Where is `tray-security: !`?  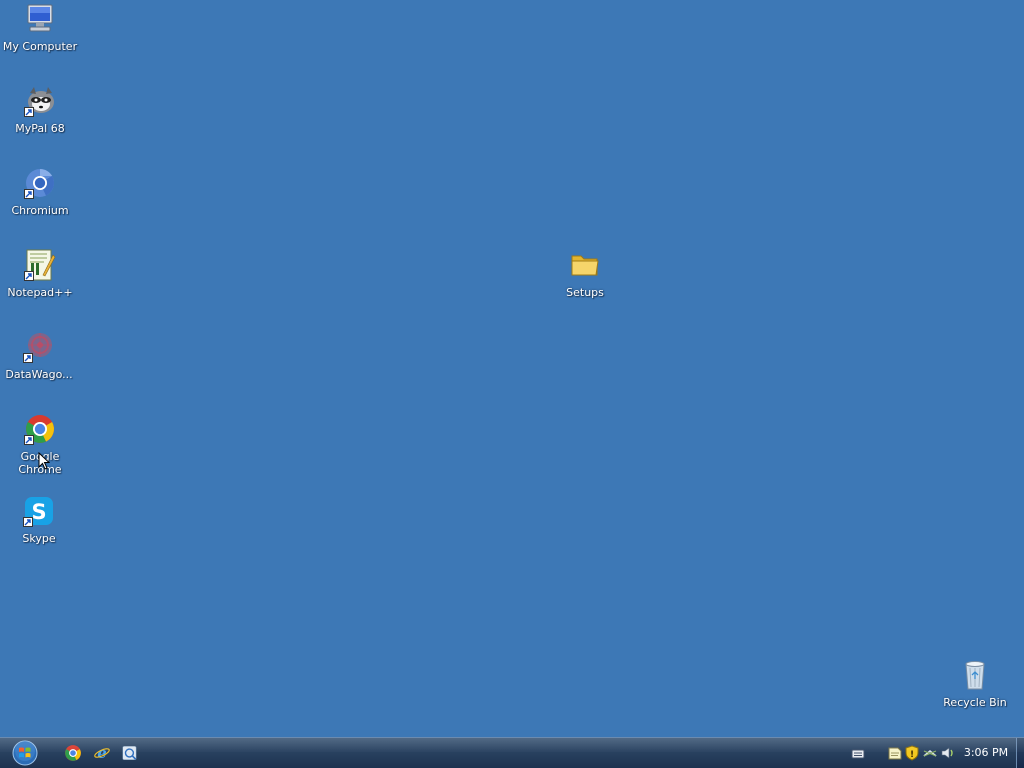 tray-security: ! is located at coordinates (912, 753).